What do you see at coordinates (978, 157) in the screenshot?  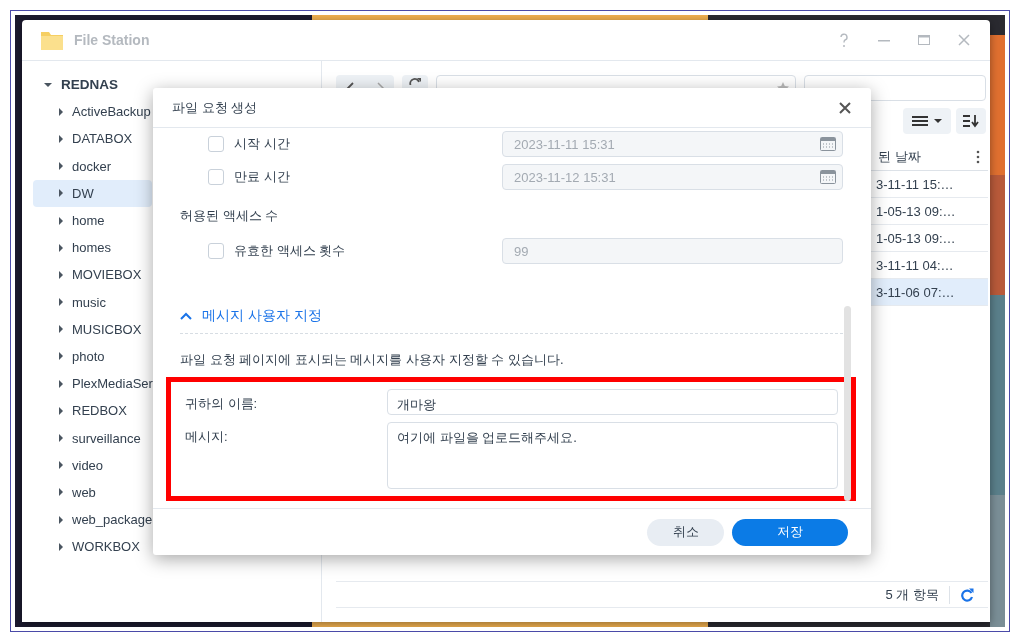 I see `more-icon` at bounding box center [978, 157].